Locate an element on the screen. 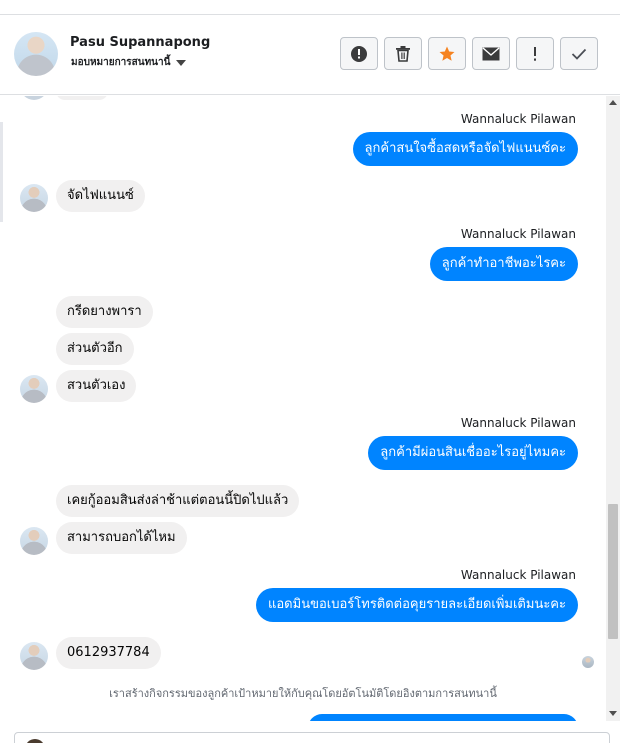 This screenshot has height=743, width=620. incoming-message-bubble: สวนตัวเอง is located at coordinates (96, 386).